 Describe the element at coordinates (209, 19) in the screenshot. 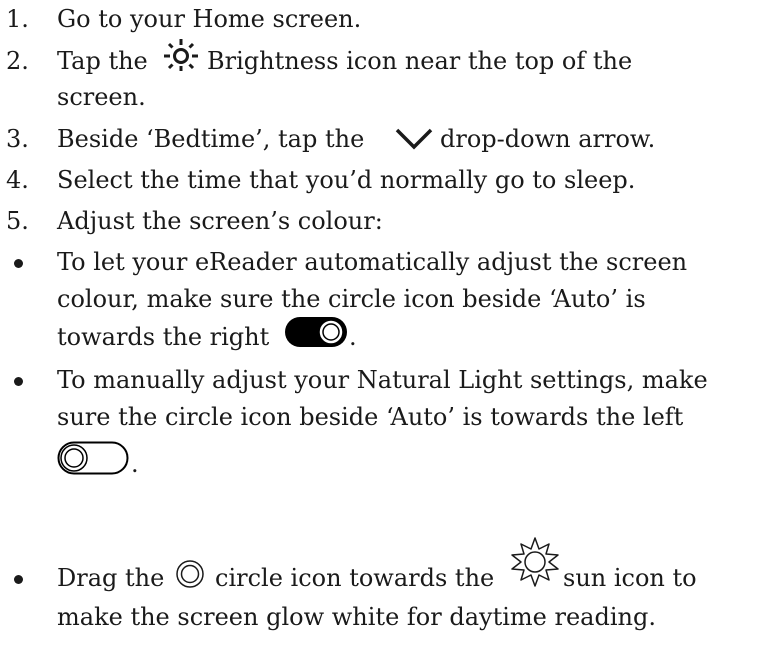

I see `step-text: Go to your Home screen.` at that location.